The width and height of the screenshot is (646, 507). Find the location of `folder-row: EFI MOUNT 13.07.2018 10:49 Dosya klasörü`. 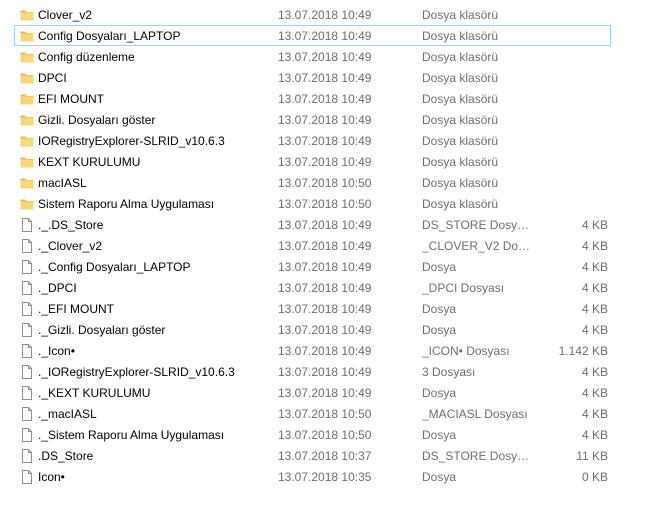

folder-row: EFI MOUNT 13.07.2018 10:49 Dosya klasörü is located at coordinates (312, 98).